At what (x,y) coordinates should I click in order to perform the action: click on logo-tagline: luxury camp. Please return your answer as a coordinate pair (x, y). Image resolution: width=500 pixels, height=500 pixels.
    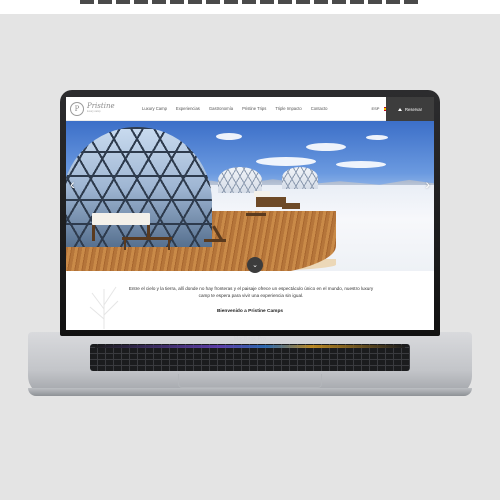
    Looking at the image, I should click on (94, 112).